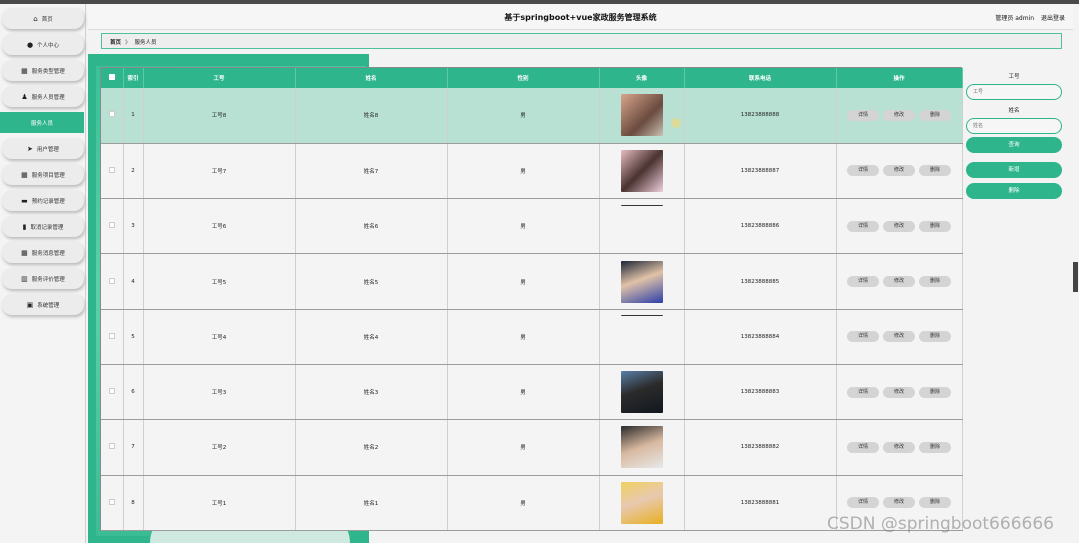  I want to click on sidebar-item-9: ▦ 服务消息管理, so click(43, 252).